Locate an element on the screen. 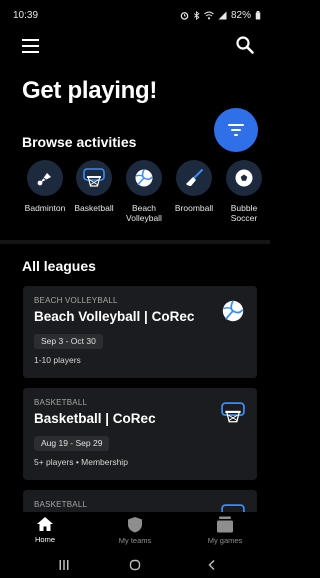 This screenshot has width=320, height=578. status-icons: 82% is located at coordinates (220, 15).